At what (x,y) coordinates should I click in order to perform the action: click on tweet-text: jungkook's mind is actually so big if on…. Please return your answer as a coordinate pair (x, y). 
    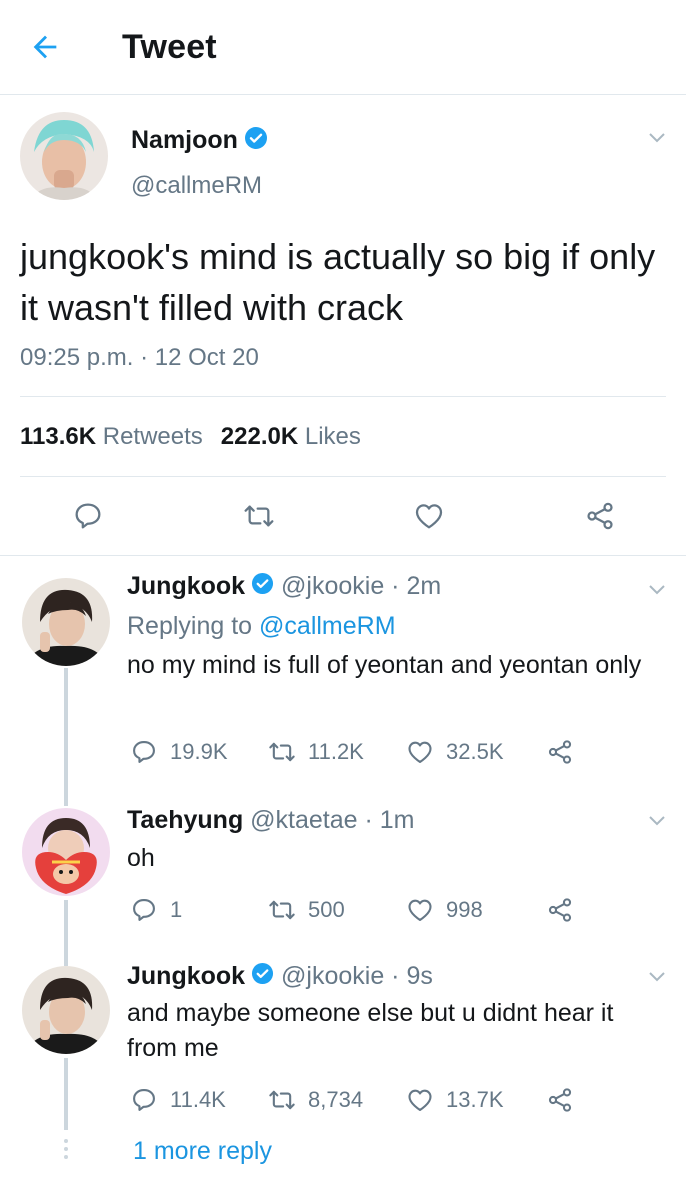
    Looking at the image, I should click on (338, 282).